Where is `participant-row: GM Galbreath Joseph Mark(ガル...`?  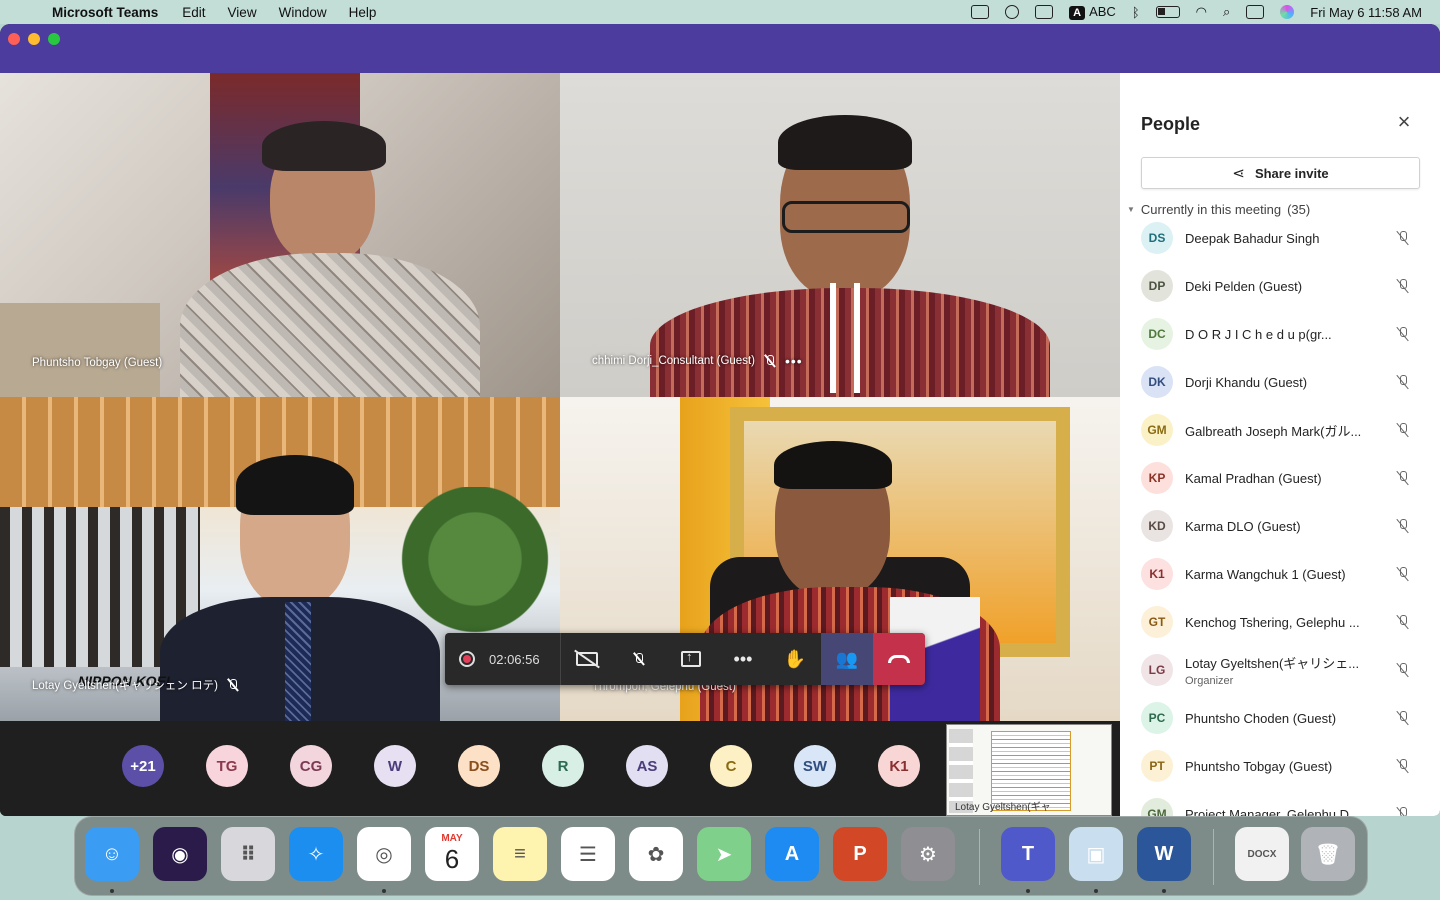 participant-row: GM Galbreath Joseph Mark(ガル... is located at coordinates (1286, 430).